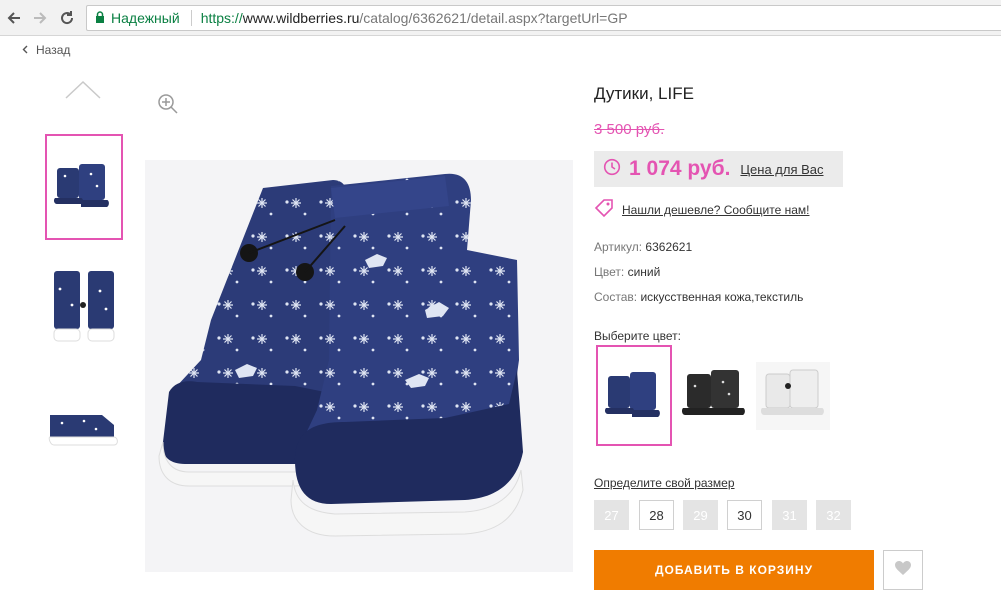 The height and width of the screenshot is (607, 1001). I want to click on current-price: 1 074 руб., so click(680, 168).